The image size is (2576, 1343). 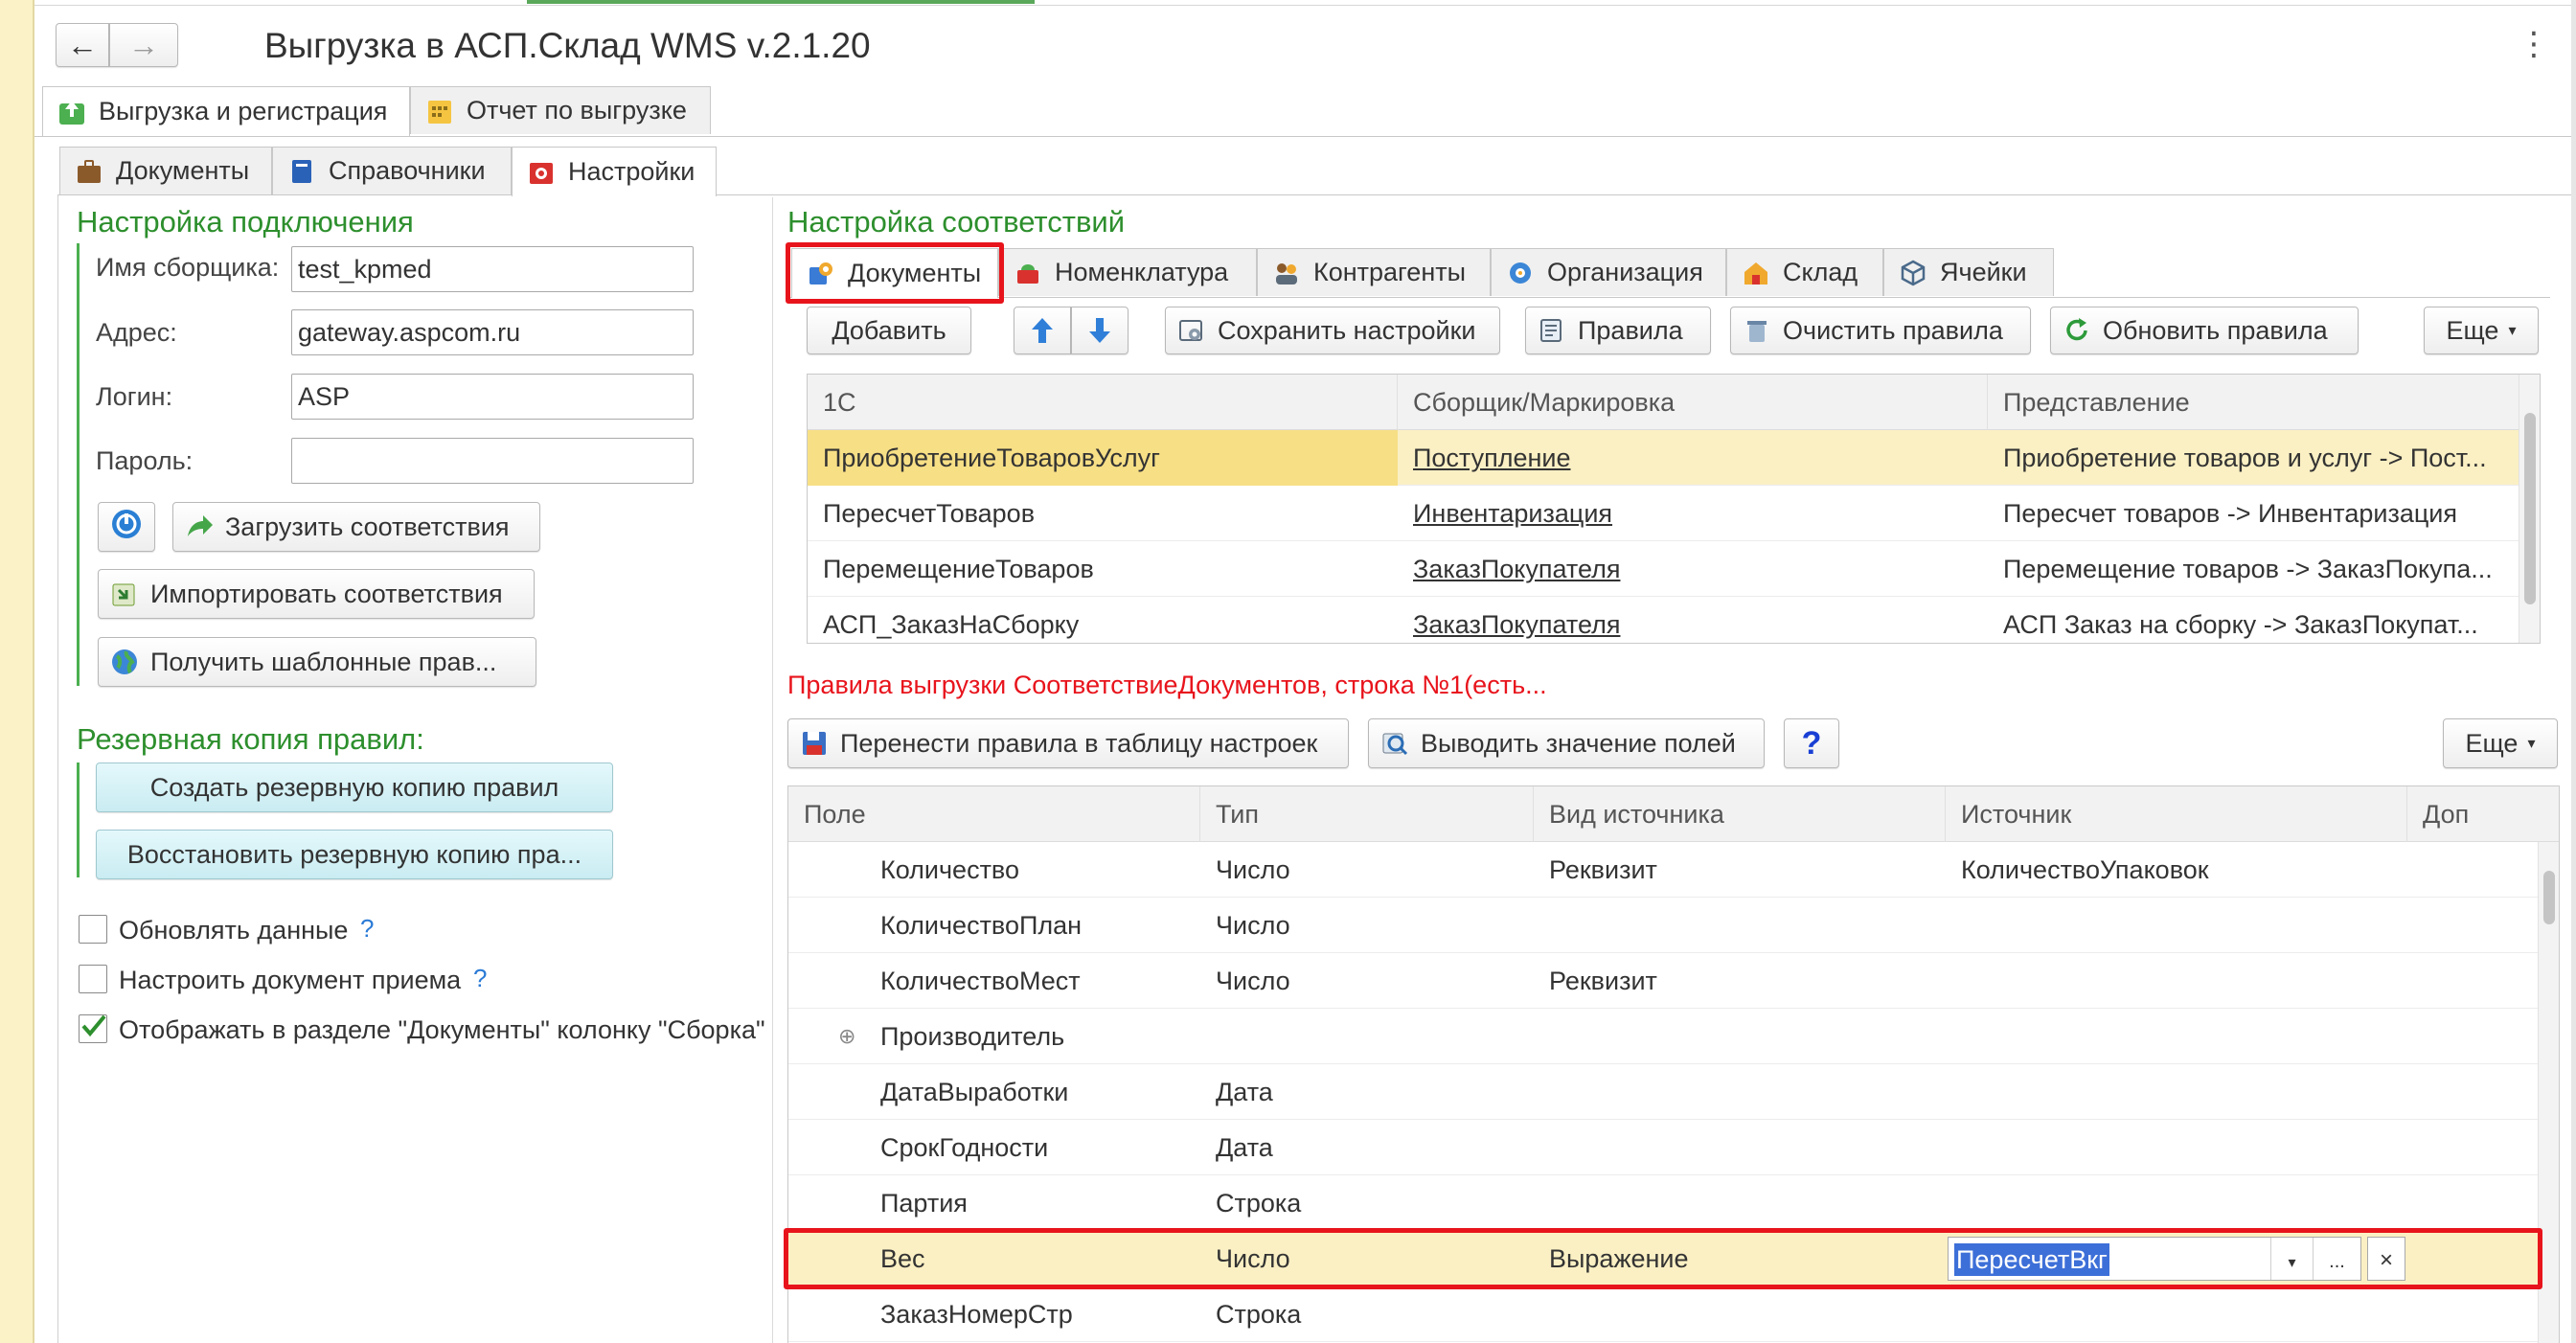 What do you see at coordinates (1804, 272) in the screenshot?
I see `tab-mapping-warehouse: Склад` at bounding box center [1804, 272].